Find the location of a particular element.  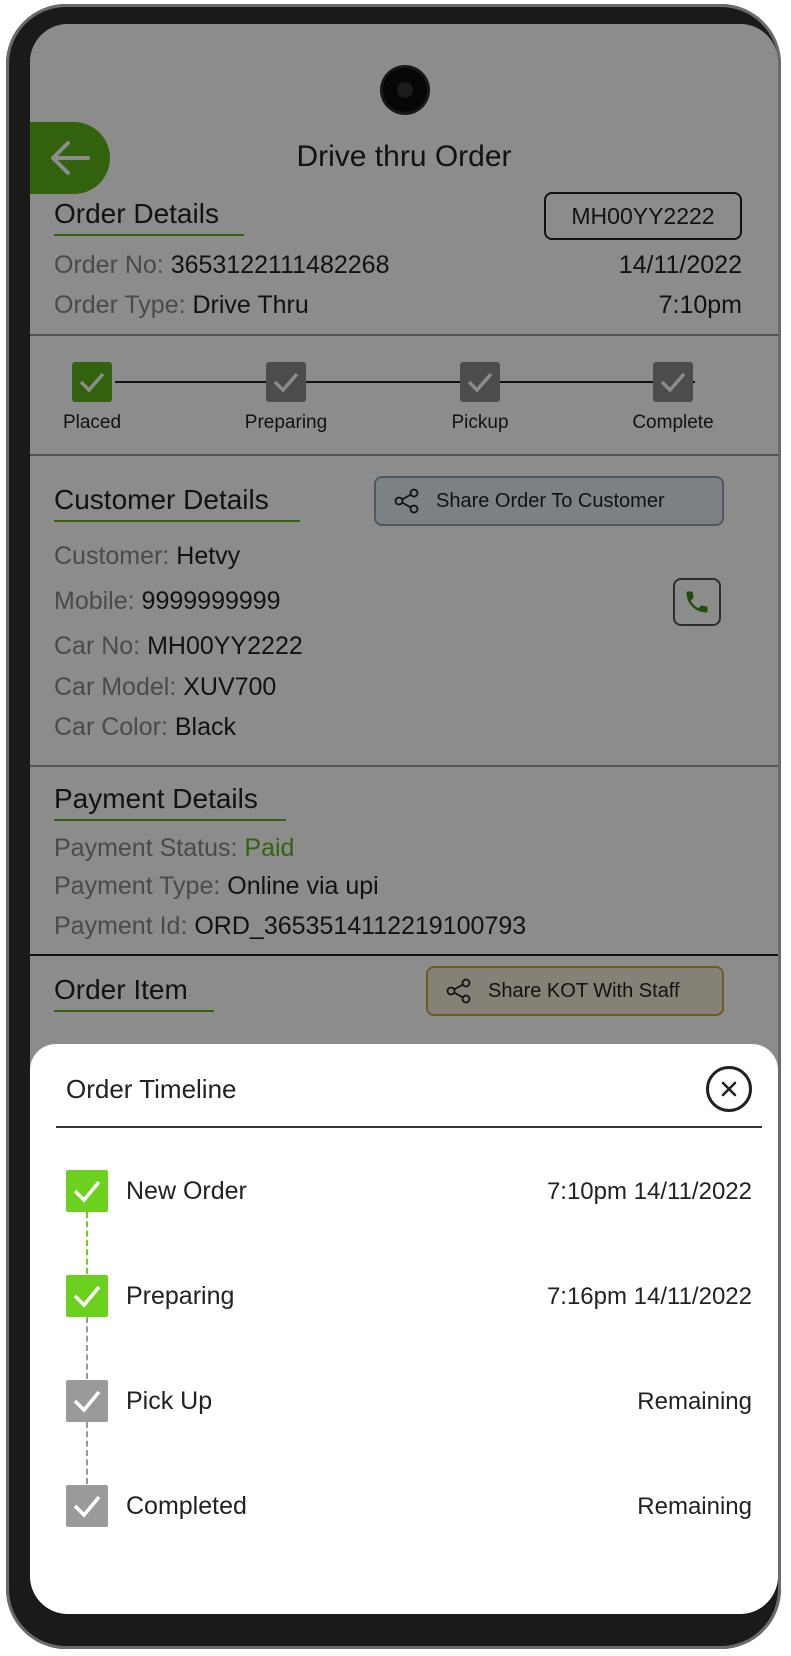

customer-details-underline is located at coordinates (177, 521).